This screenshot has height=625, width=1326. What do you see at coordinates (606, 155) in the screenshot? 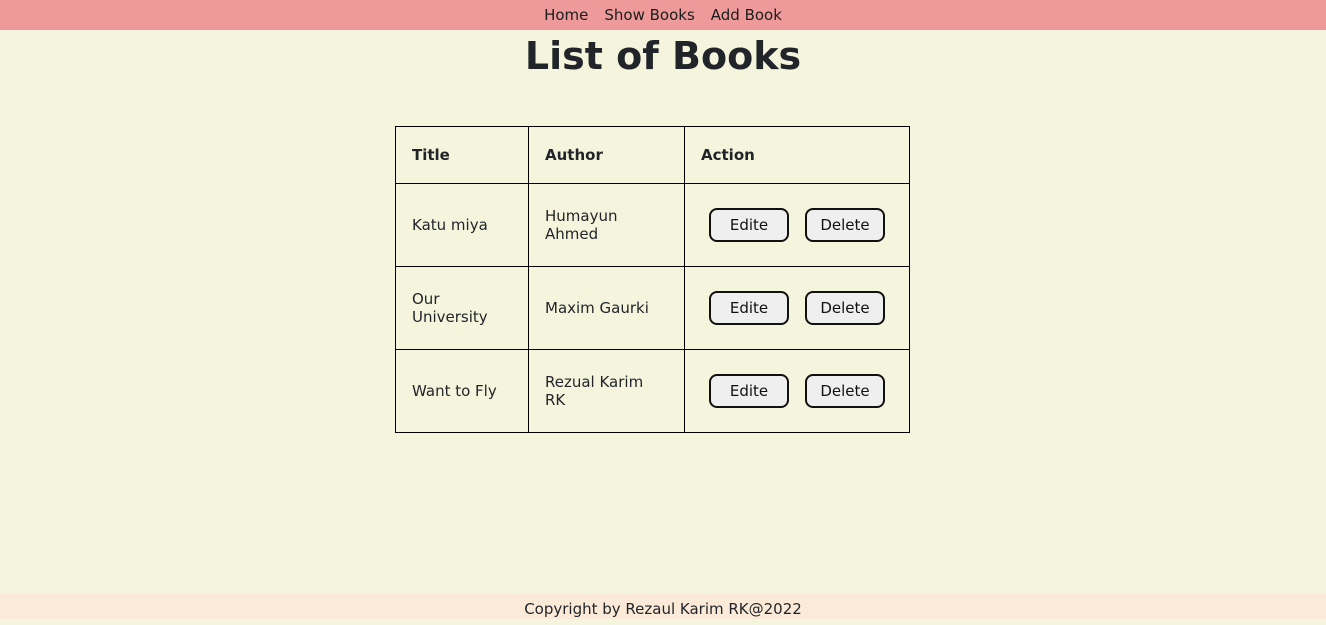
I see `column-header-author: Author` at bounding box center [606, 155].